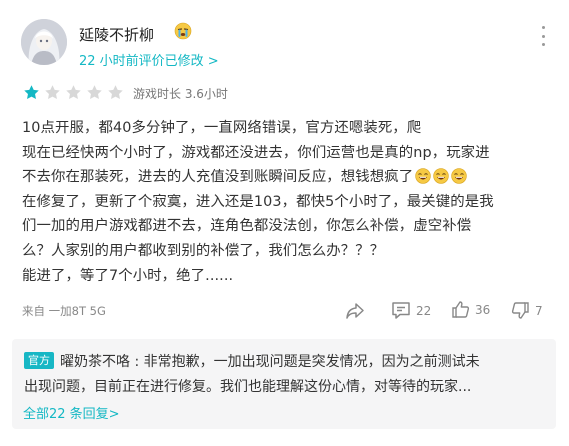  Describe the element at coordinates (247, 226) in the screenshot. I see `review-line: 们一加的用户游戏都进不去，连角色都没法创，你怎么补偿，虚空补偿` at that location.